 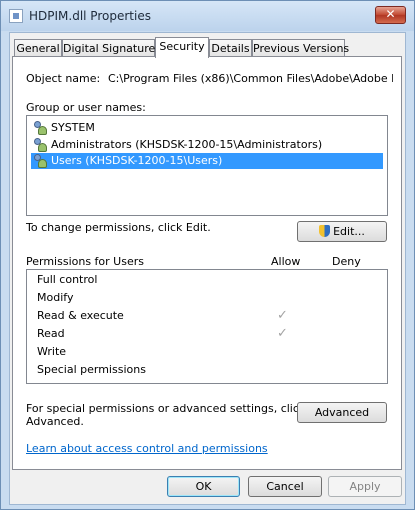 What do you see at coordinates (342, 412) in the screenshot?
I see `advanced-button: Advanced` at bounding box center [342, 412].